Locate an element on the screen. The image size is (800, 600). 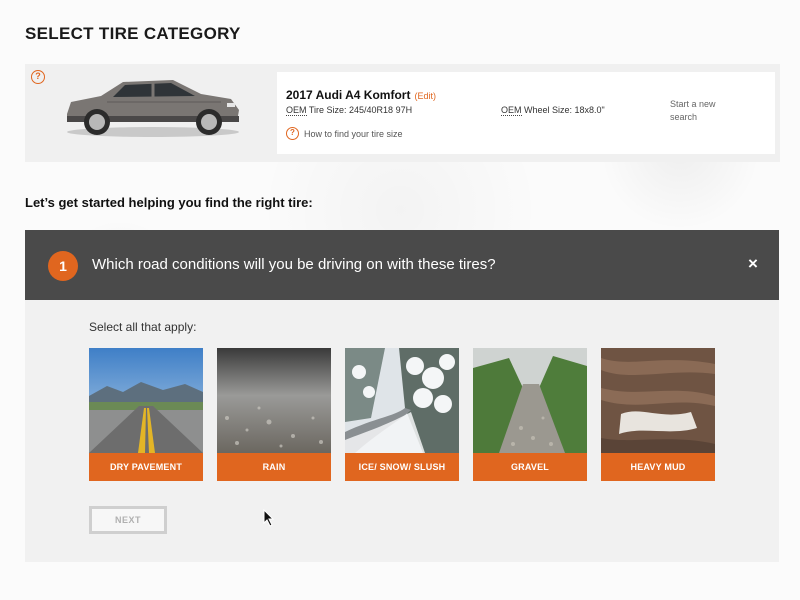
edit-vehicle-link: (Edit) is located at coordinates (425, 96).